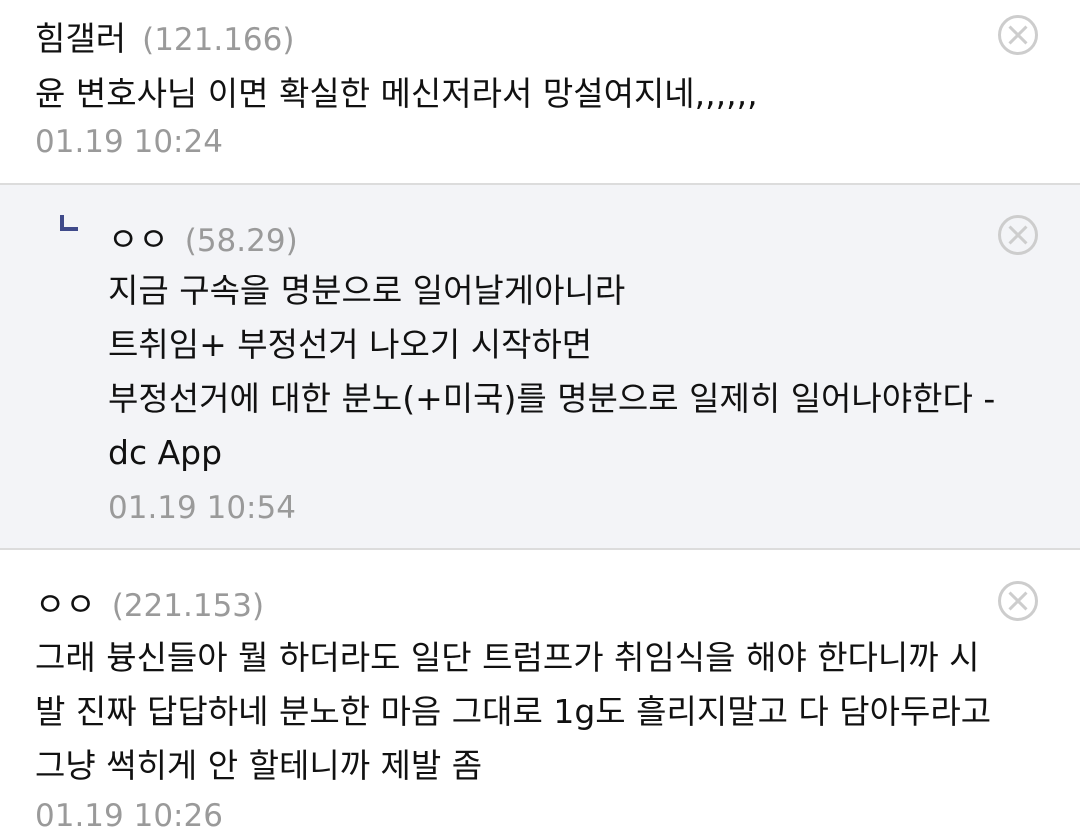 This screenshot has width=1080, height=840. I want to click on comment-text-line: 그래 븅신들아 뭘 하더라도 일단 트럼프가 취임식을 해야 한다니까 시, so click(507, 657).